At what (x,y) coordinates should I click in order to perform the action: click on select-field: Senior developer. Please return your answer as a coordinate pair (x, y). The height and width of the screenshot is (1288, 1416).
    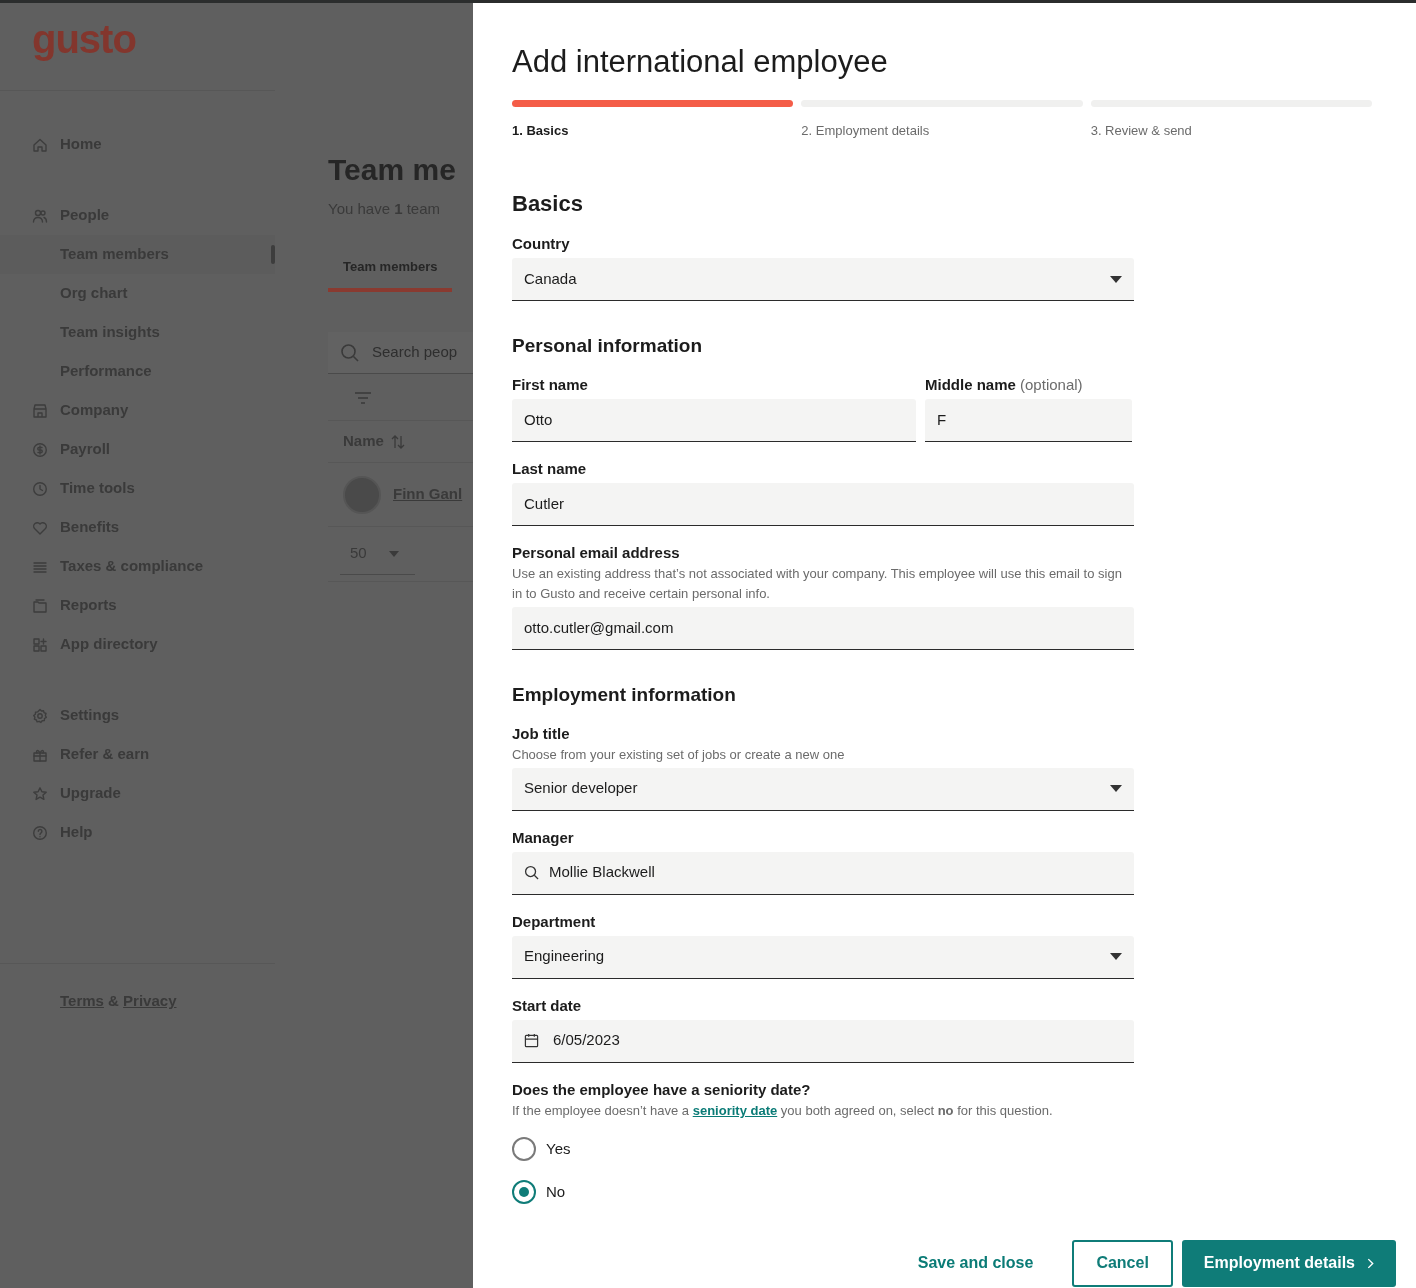
    Looking at the image, I should click on (823, 789).